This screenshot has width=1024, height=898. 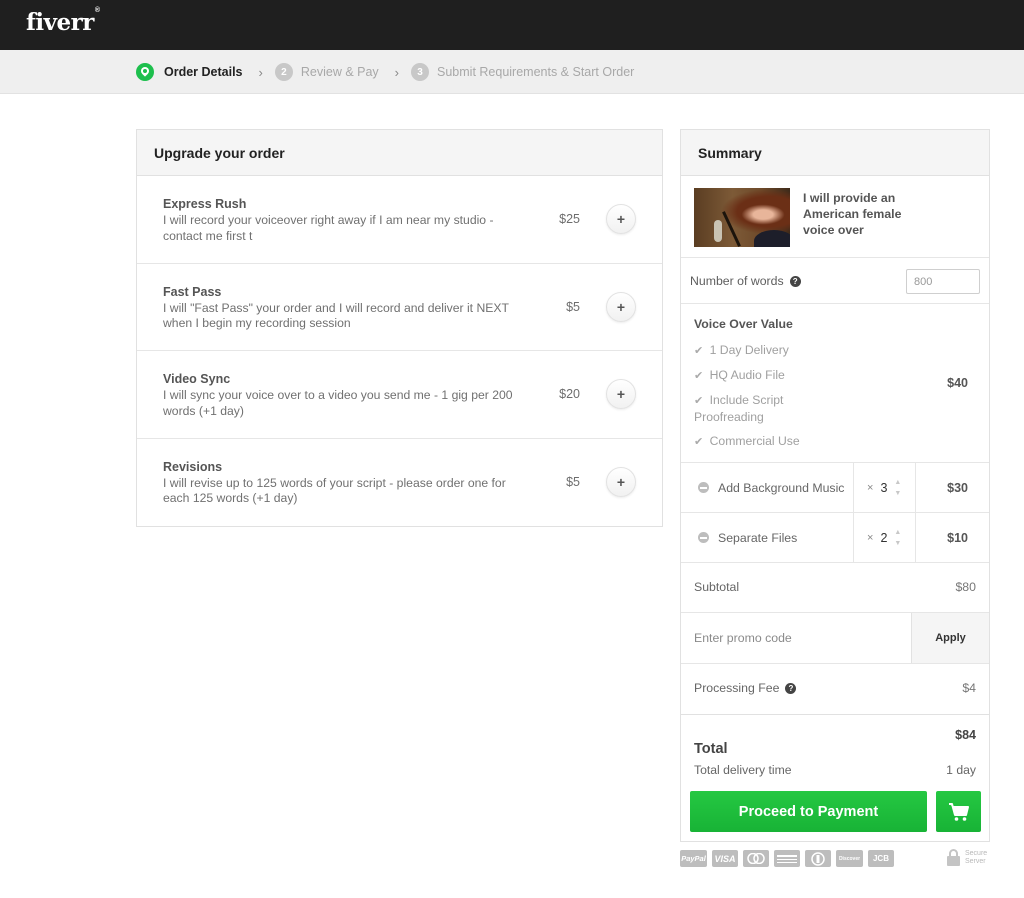 I want to click on gig-thumbnail, so click(x=742, y=217).